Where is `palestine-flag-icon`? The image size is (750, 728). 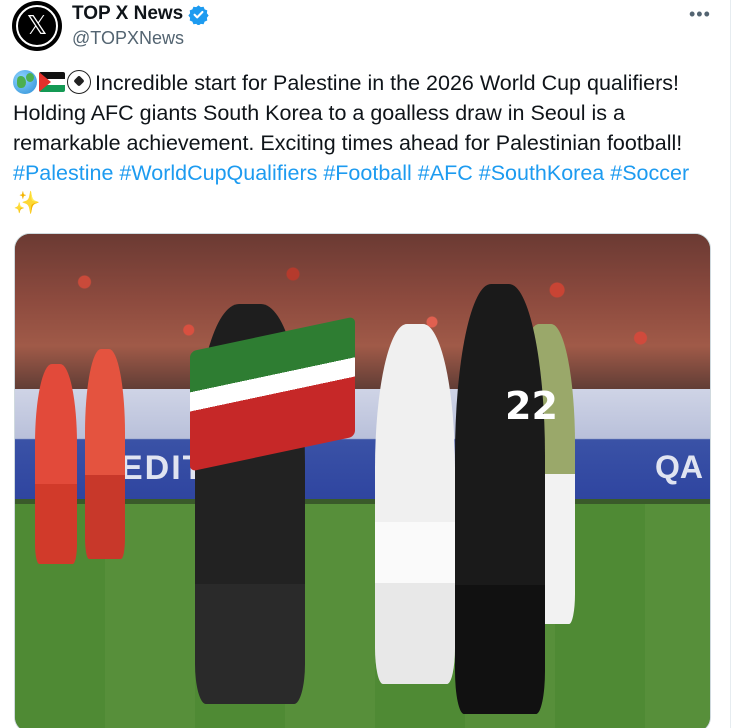 palestine-flag-icon is located at coordinates (52, 82).